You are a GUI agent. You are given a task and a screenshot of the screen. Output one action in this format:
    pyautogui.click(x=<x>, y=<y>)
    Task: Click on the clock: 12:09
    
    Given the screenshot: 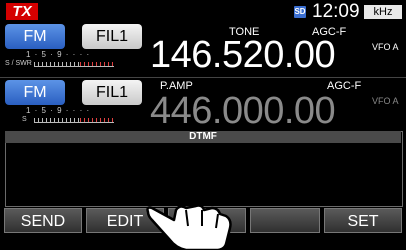 What is the action you would take?
    pyautogui.click(x=336, y=11)
    